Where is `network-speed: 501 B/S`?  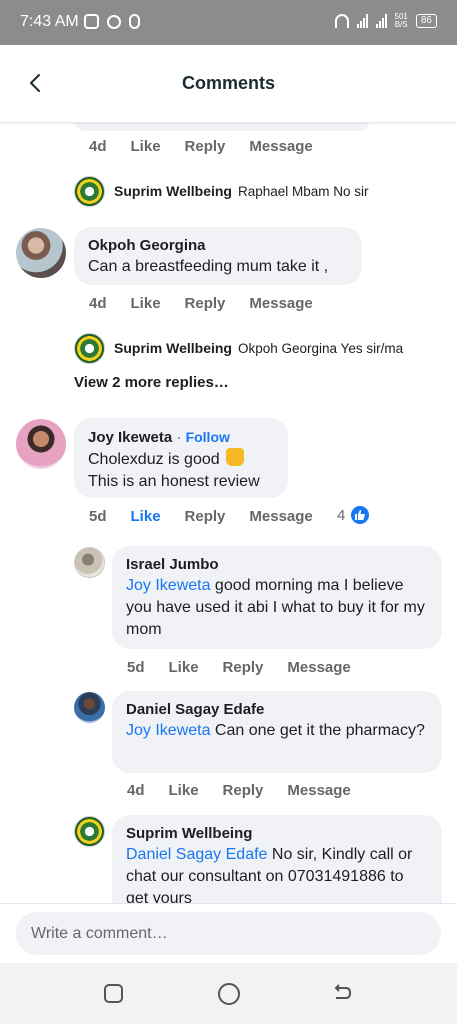 network-speed: 501 B/S is located at coordinates (401, 20).